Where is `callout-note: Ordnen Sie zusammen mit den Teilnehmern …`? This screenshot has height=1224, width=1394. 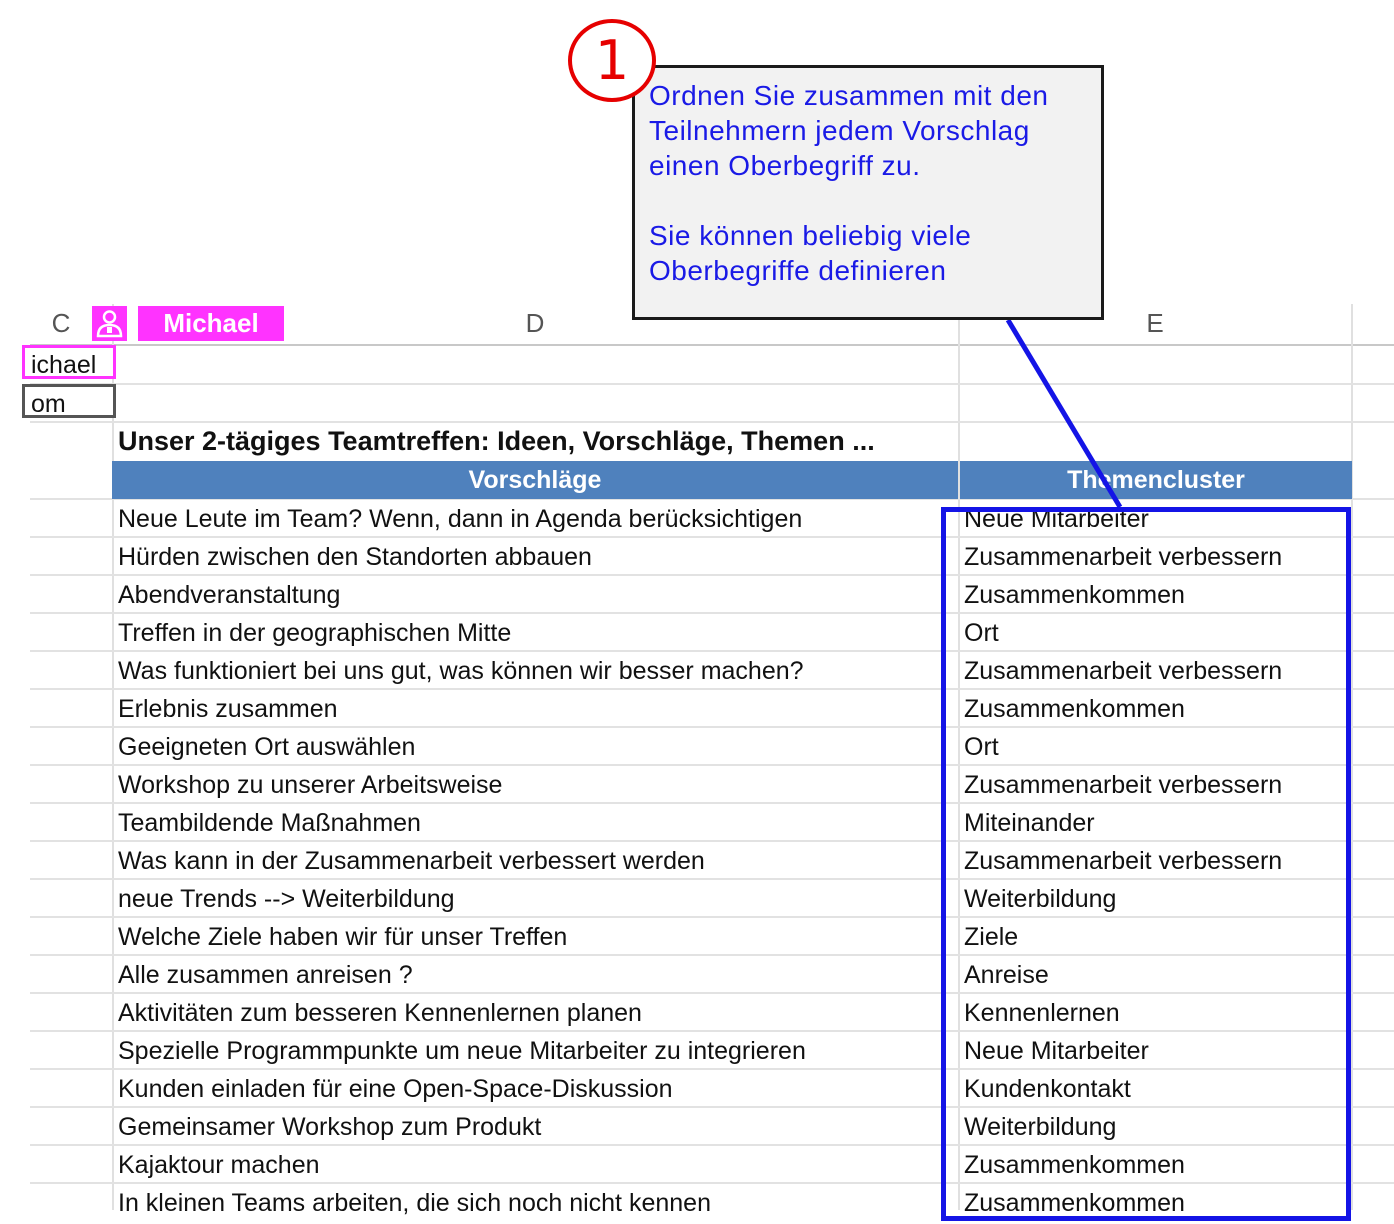
callout-note: Ordnen Sie zusammen mit den Teilnehmern … is located at coordinates (868, 192).